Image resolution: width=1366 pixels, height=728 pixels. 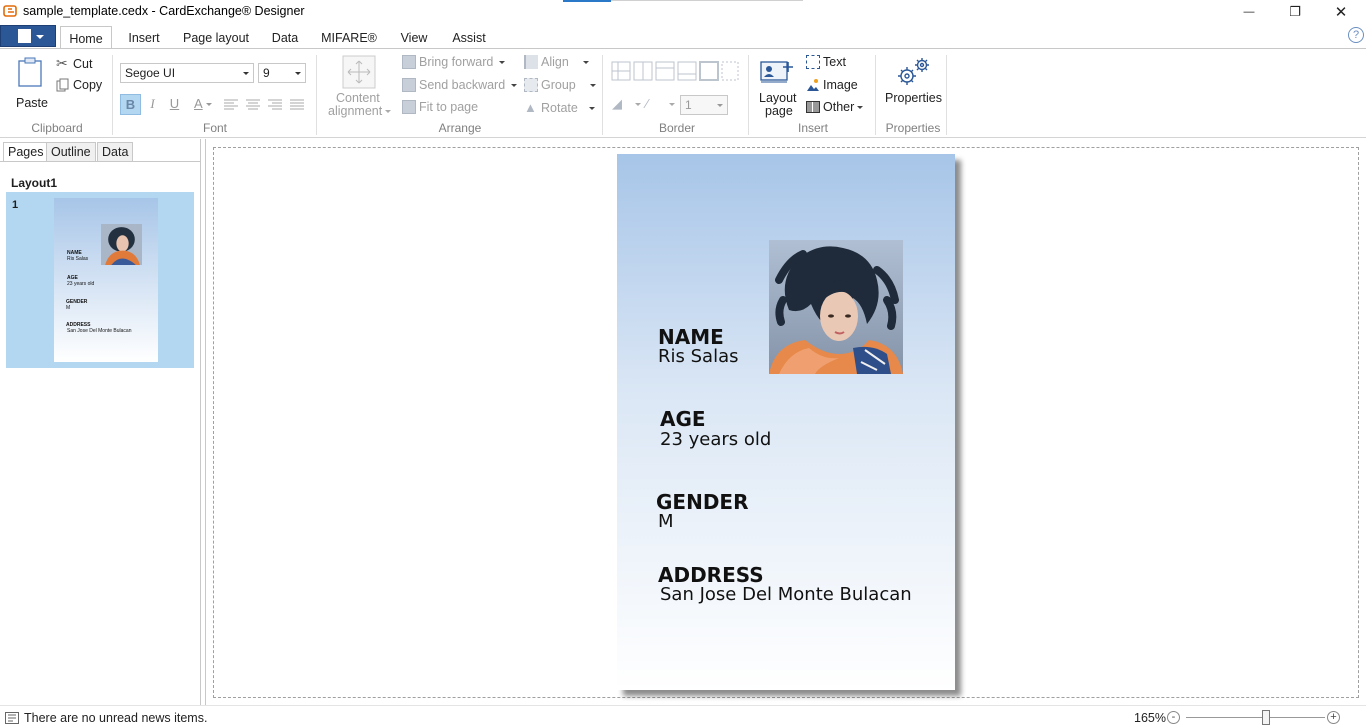 I want to click on fit-to-page-button: Fit to page, so click(x=440, y=107).